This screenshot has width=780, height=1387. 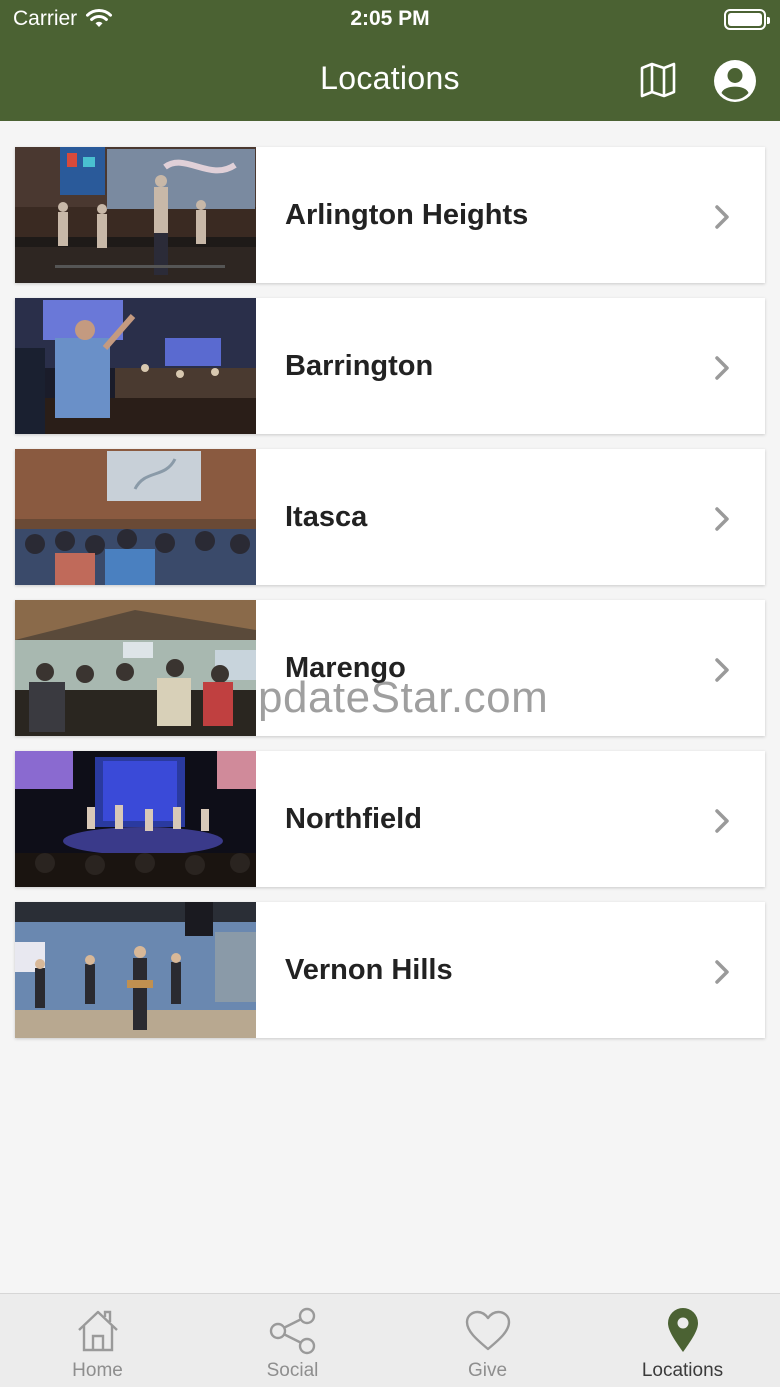 I want to click on location-name: Barrington, so click(x=359, y=365).